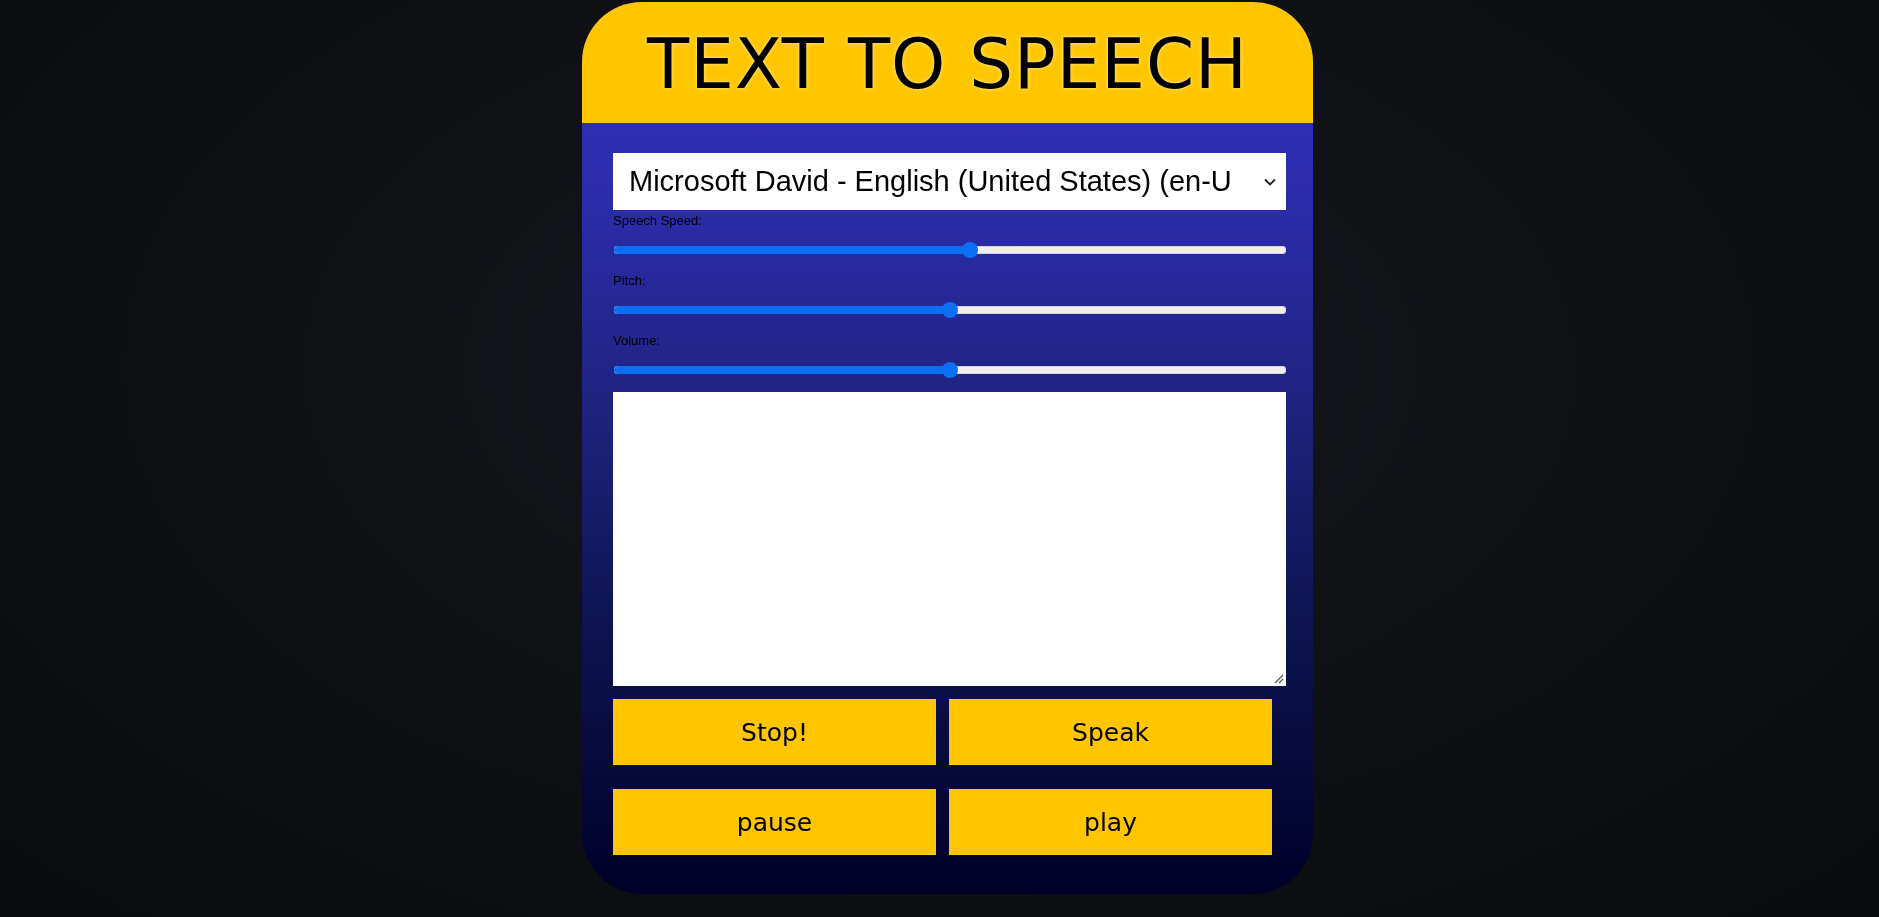  Describe the element at coordinates (947, 64) in the screenshot. I see `app-title: TEXT TO SPEECH` at that location.